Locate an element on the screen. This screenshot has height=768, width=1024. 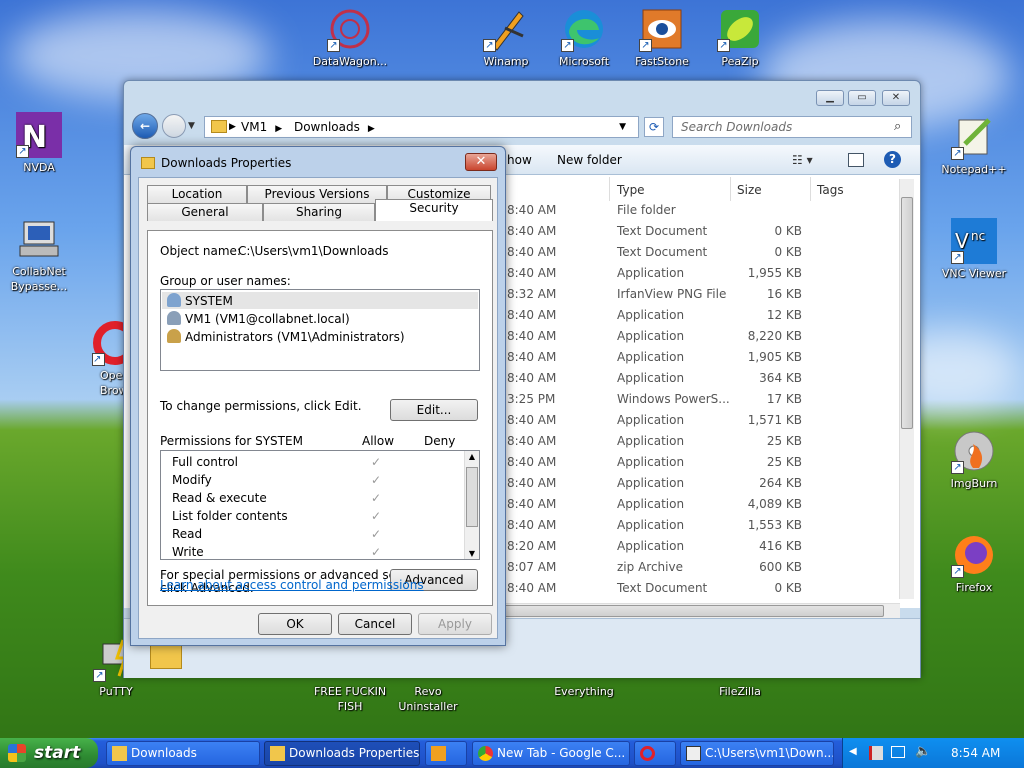
desktop-icon-vnc: Vnc ↗ VNC Viewer is located at coordinates (974, 249).